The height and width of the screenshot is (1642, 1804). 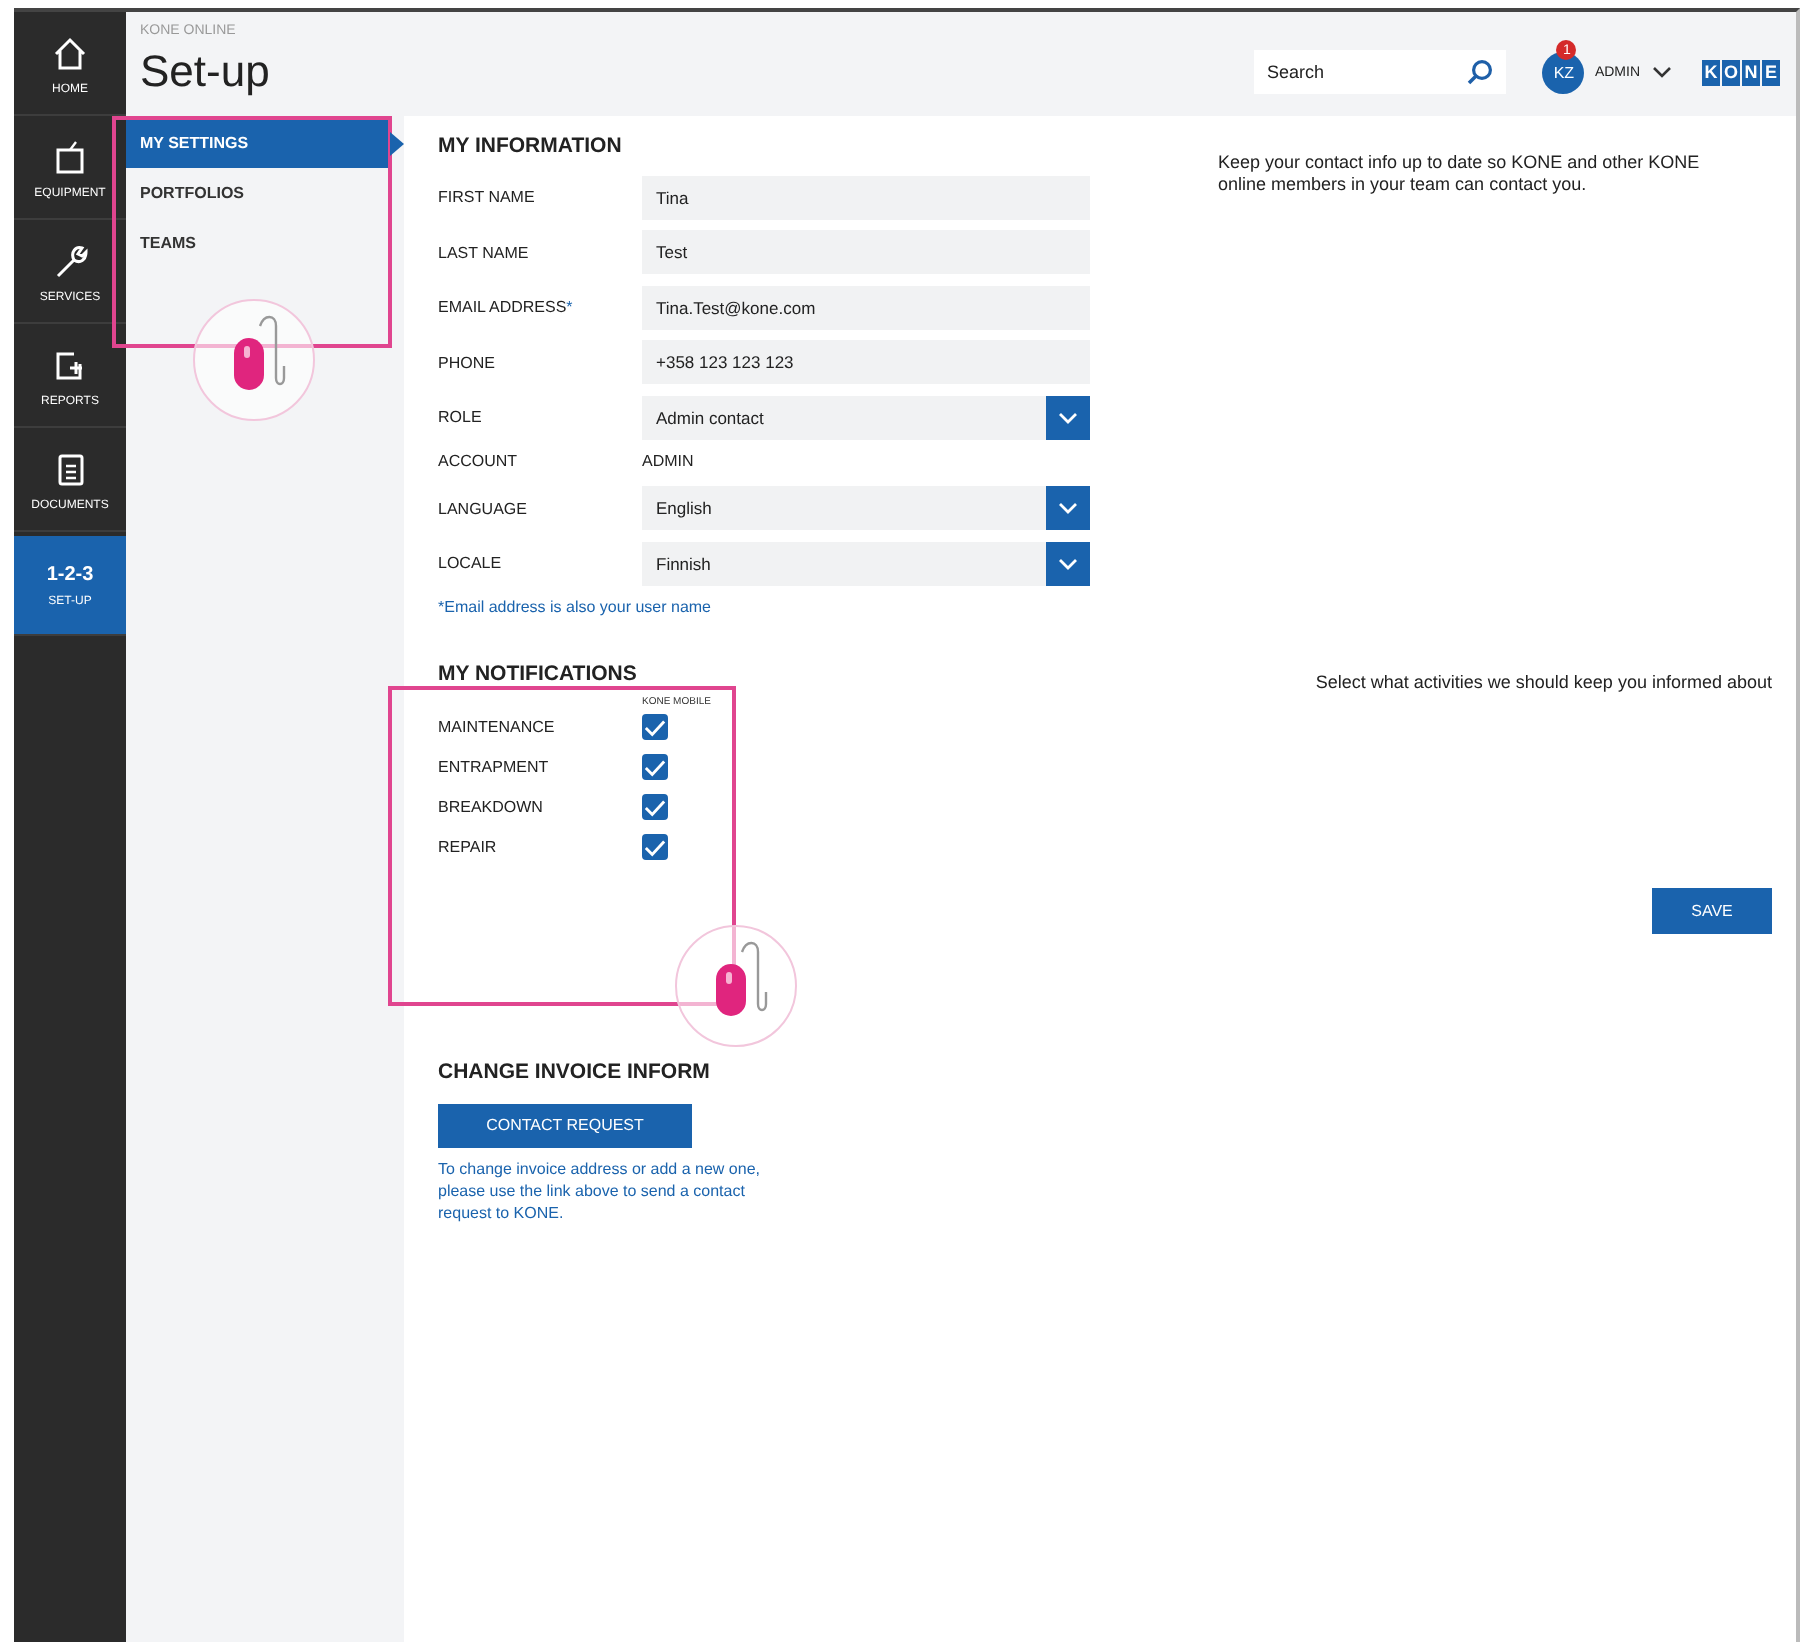 What do you see at coordinates (479, 461) in the screenshot?
I see `field-label: ACCOUNT` at bounding box center [479, 461].